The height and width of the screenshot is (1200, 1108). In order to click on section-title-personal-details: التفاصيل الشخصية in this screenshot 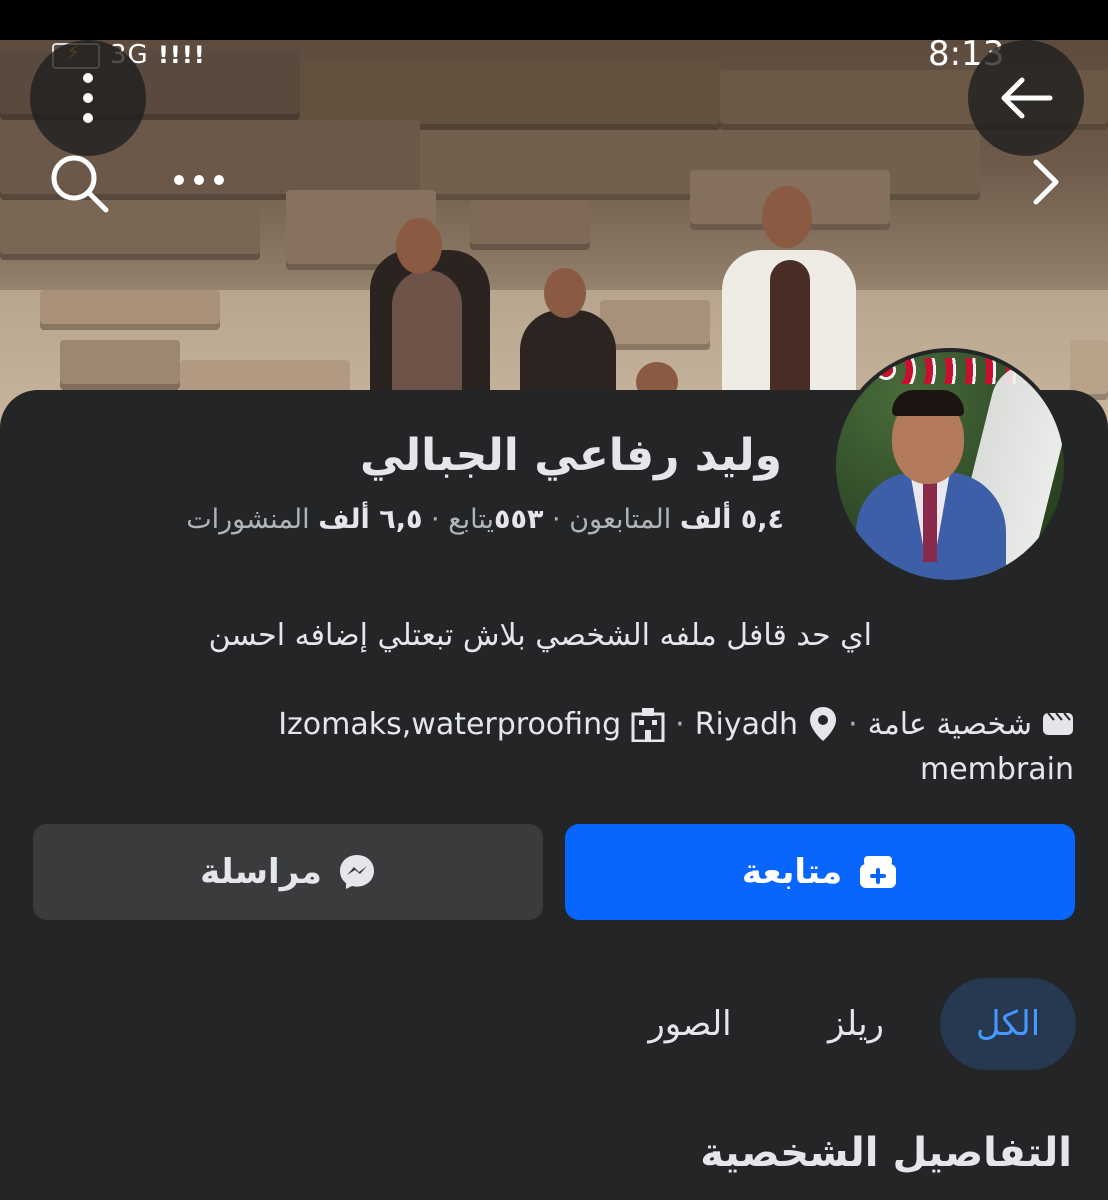, I will do `click(886, 1153)`.